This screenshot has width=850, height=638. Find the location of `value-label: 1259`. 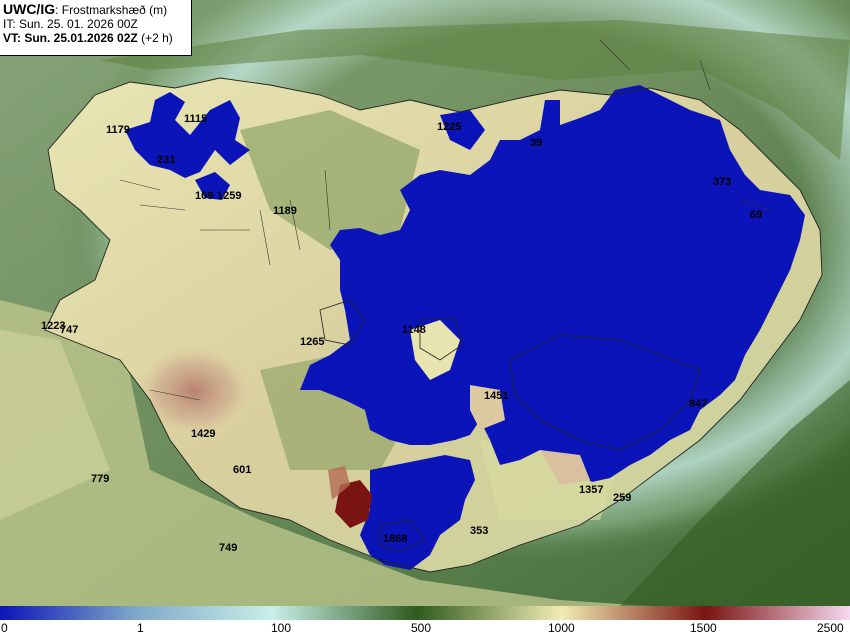

value-label: 1259 is located at coordinates (229, 196).